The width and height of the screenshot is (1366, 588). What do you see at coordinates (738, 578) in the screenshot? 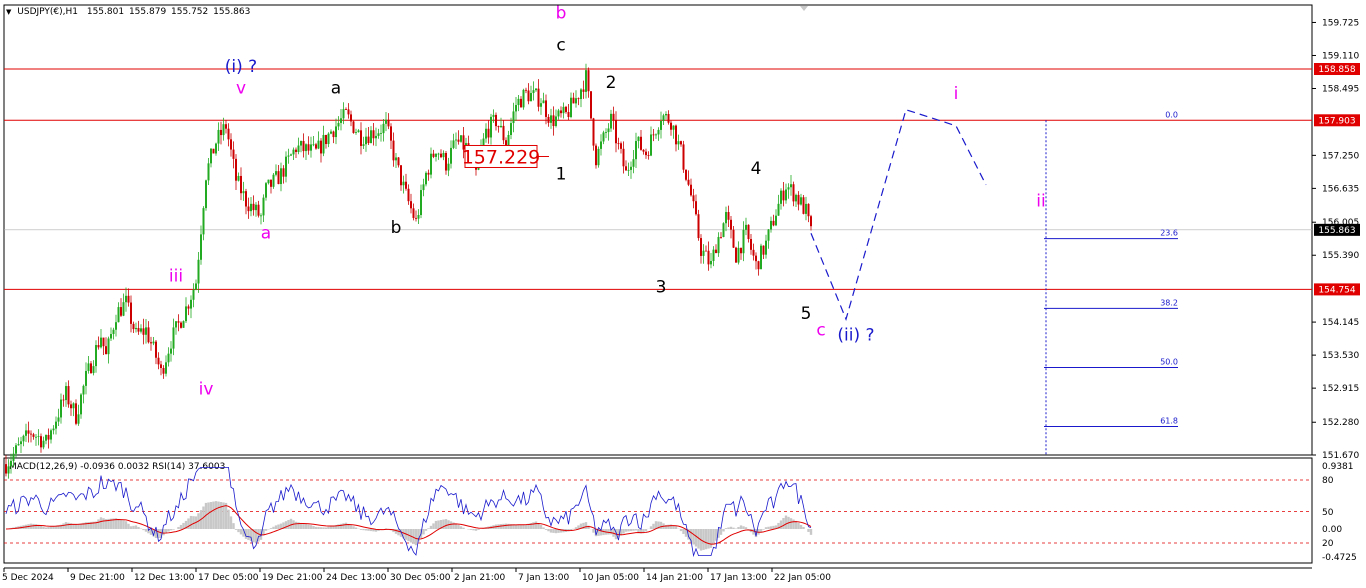
I see `x-tick-label: 17 Jan 13:00` at bounding box center [738, 578].